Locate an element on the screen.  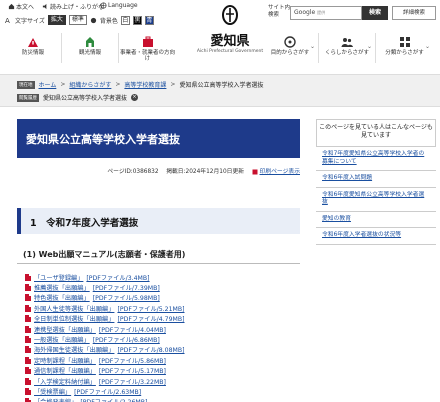
pdf-meta: [PDFファイル/3.22MB] is located at coordinates (132, 381).